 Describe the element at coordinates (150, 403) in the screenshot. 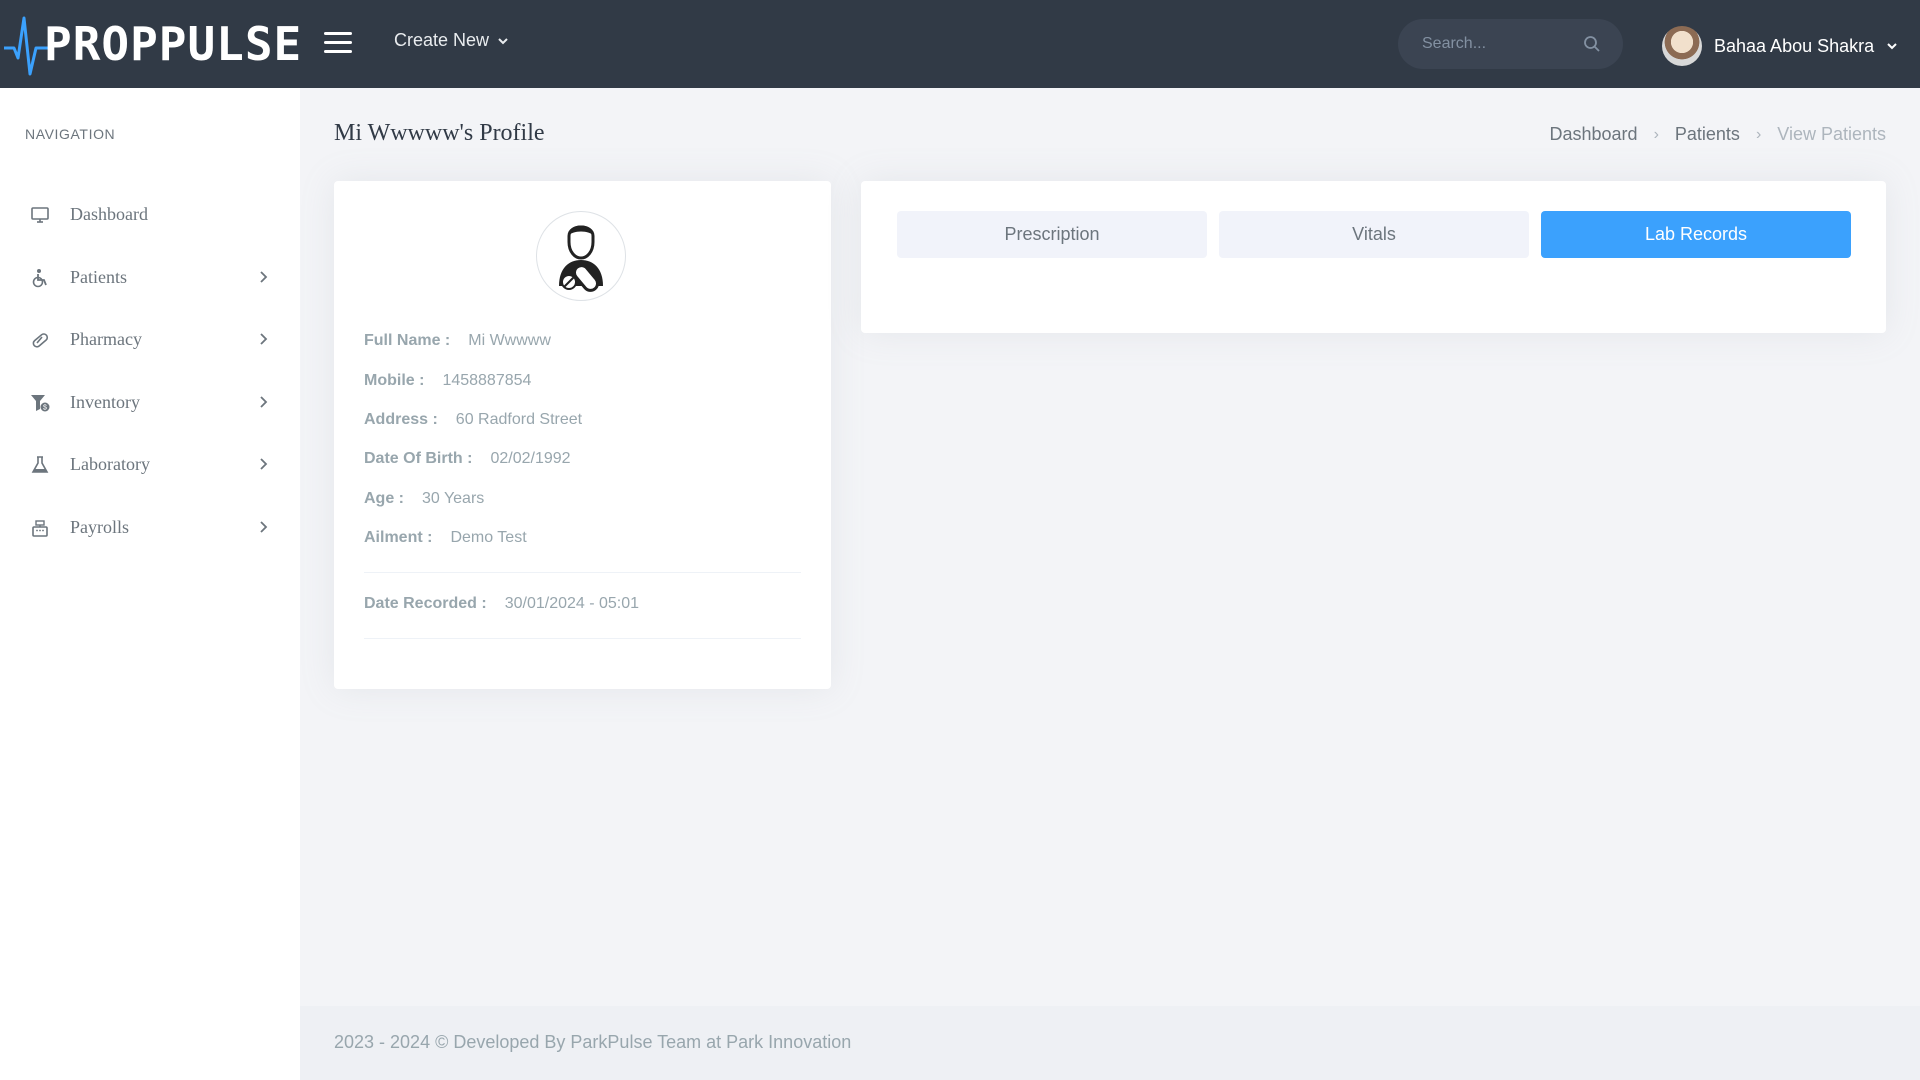

I see `sidebar-item-inventory: $ Inventory` at that location.